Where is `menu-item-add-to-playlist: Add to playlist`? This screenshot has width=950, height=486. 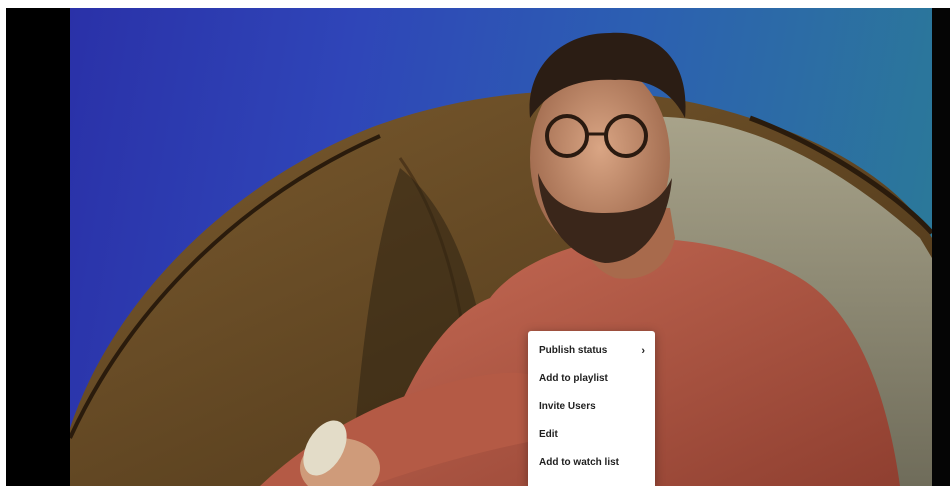 menu-item-add-to-playlist: Add to playlist is located at coordinates (591, 379).